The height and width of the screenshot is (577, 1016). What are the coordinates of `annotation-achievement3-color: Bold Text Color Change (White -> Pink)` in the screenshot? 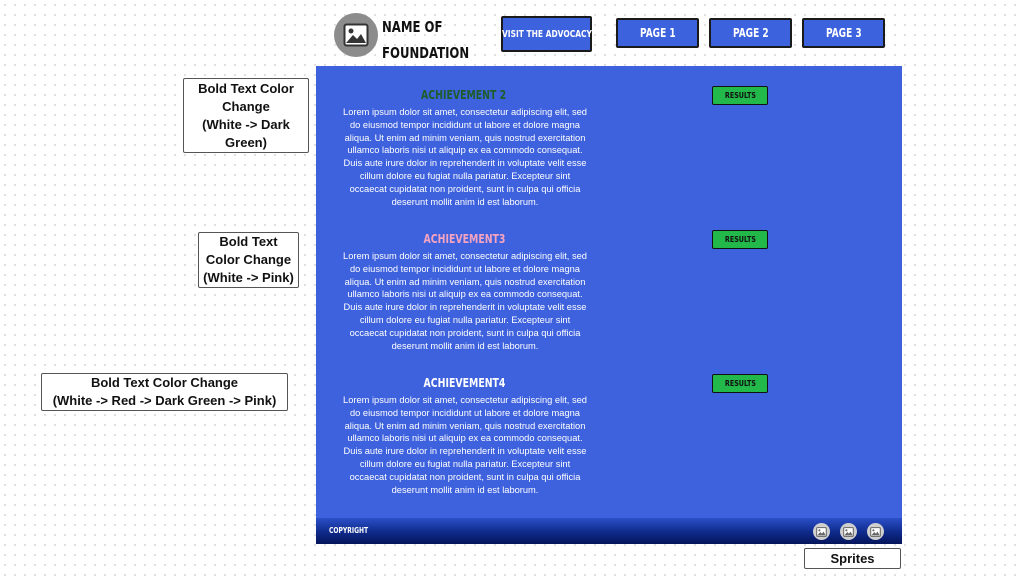 It's located at (248, 260).